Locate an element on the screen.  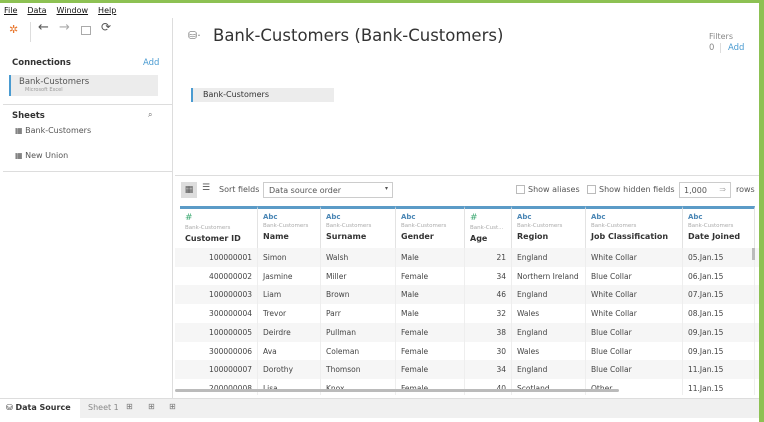
connection-item: Bank-Customers Microsoft Excel is located at coordinates (83, 85).